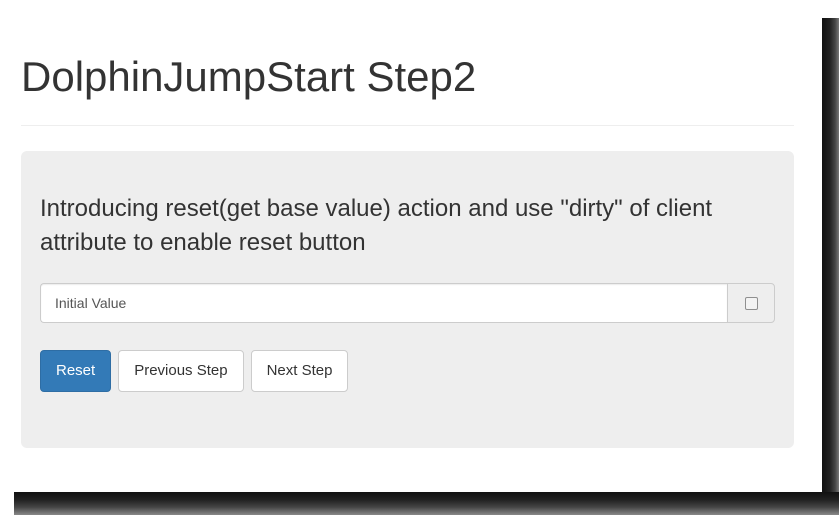  I want to click on value-input, so click(383, 303).